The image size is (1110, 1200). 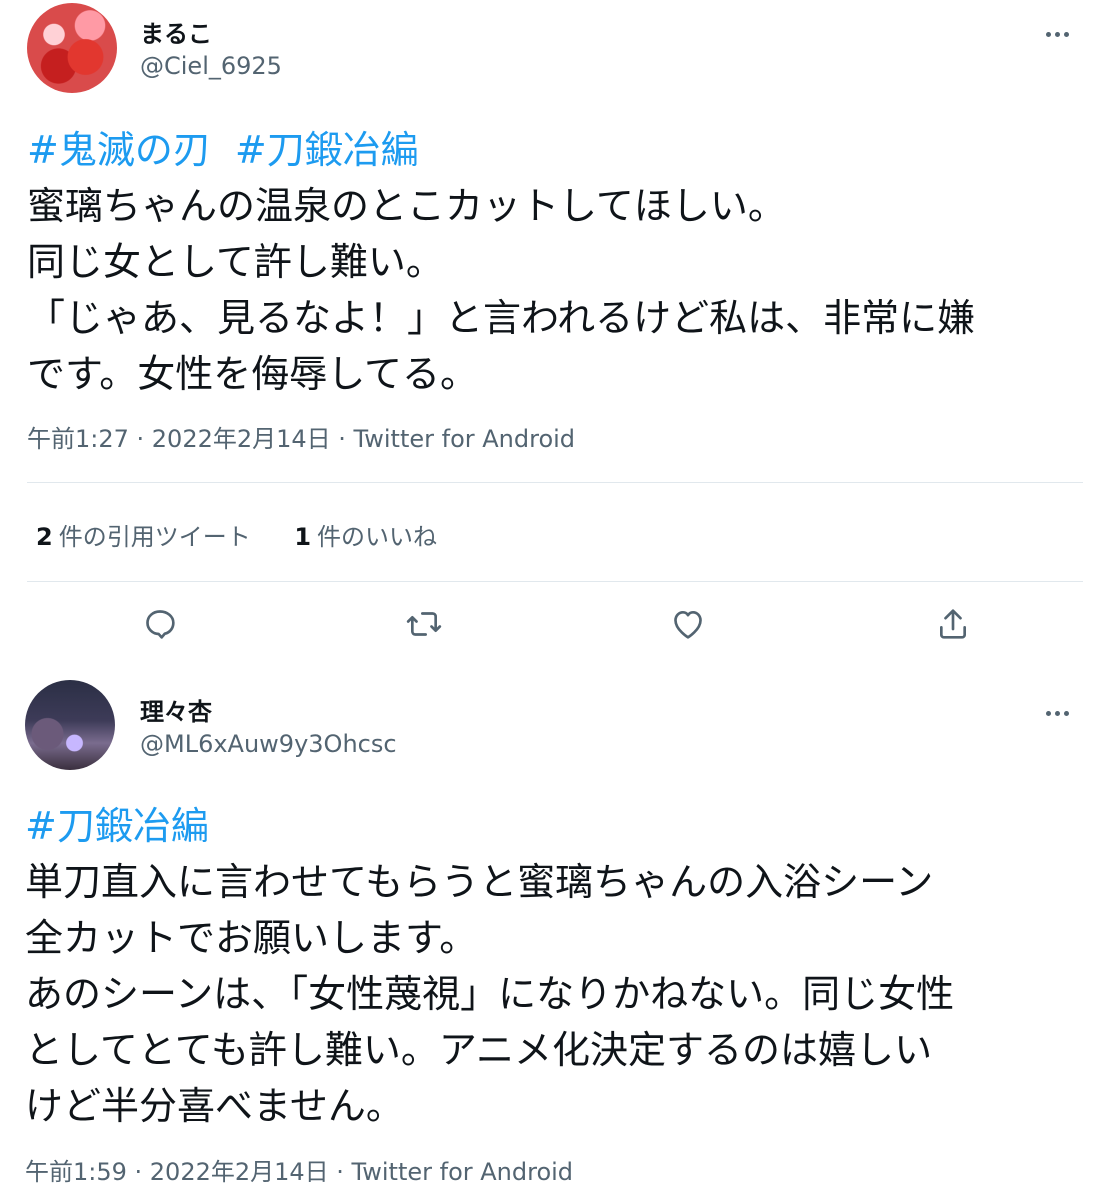 What do you see at coordinates (268, 744) in the screenshot?
I see `user-handle: @ML6xAuw9y3Ohcsc` at bounding box center [268, 744].